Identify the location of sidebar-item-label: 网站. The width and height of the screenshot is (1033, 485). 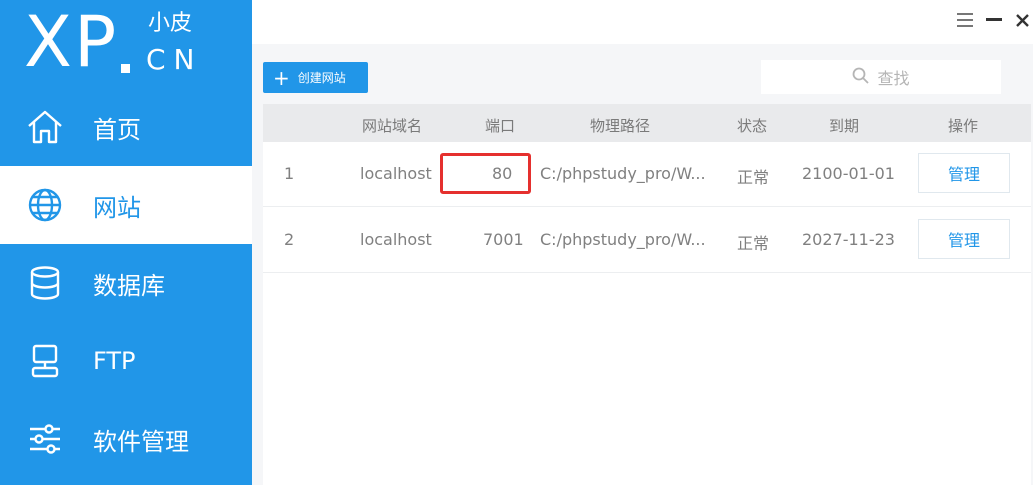
(117, 207).